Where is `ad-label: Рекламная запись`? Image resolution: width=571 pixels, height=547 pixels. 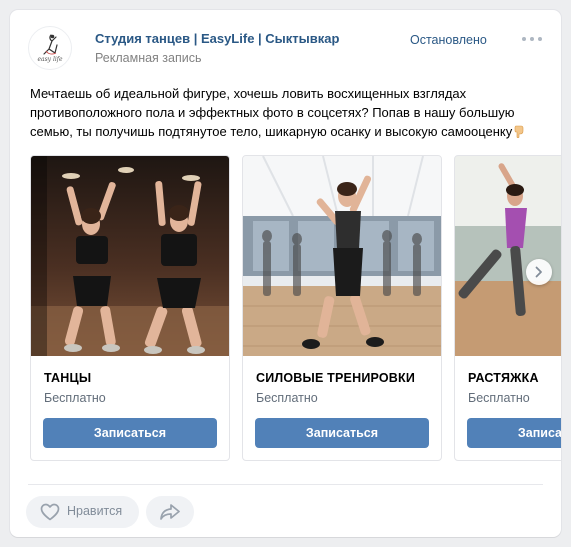 ad-label: Рекламная запись is located at coordinates (148, 58).